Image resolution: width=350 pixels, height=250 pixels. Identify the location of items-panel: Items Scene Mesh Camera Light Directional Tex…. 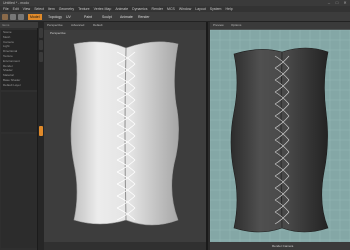
(19, 136).